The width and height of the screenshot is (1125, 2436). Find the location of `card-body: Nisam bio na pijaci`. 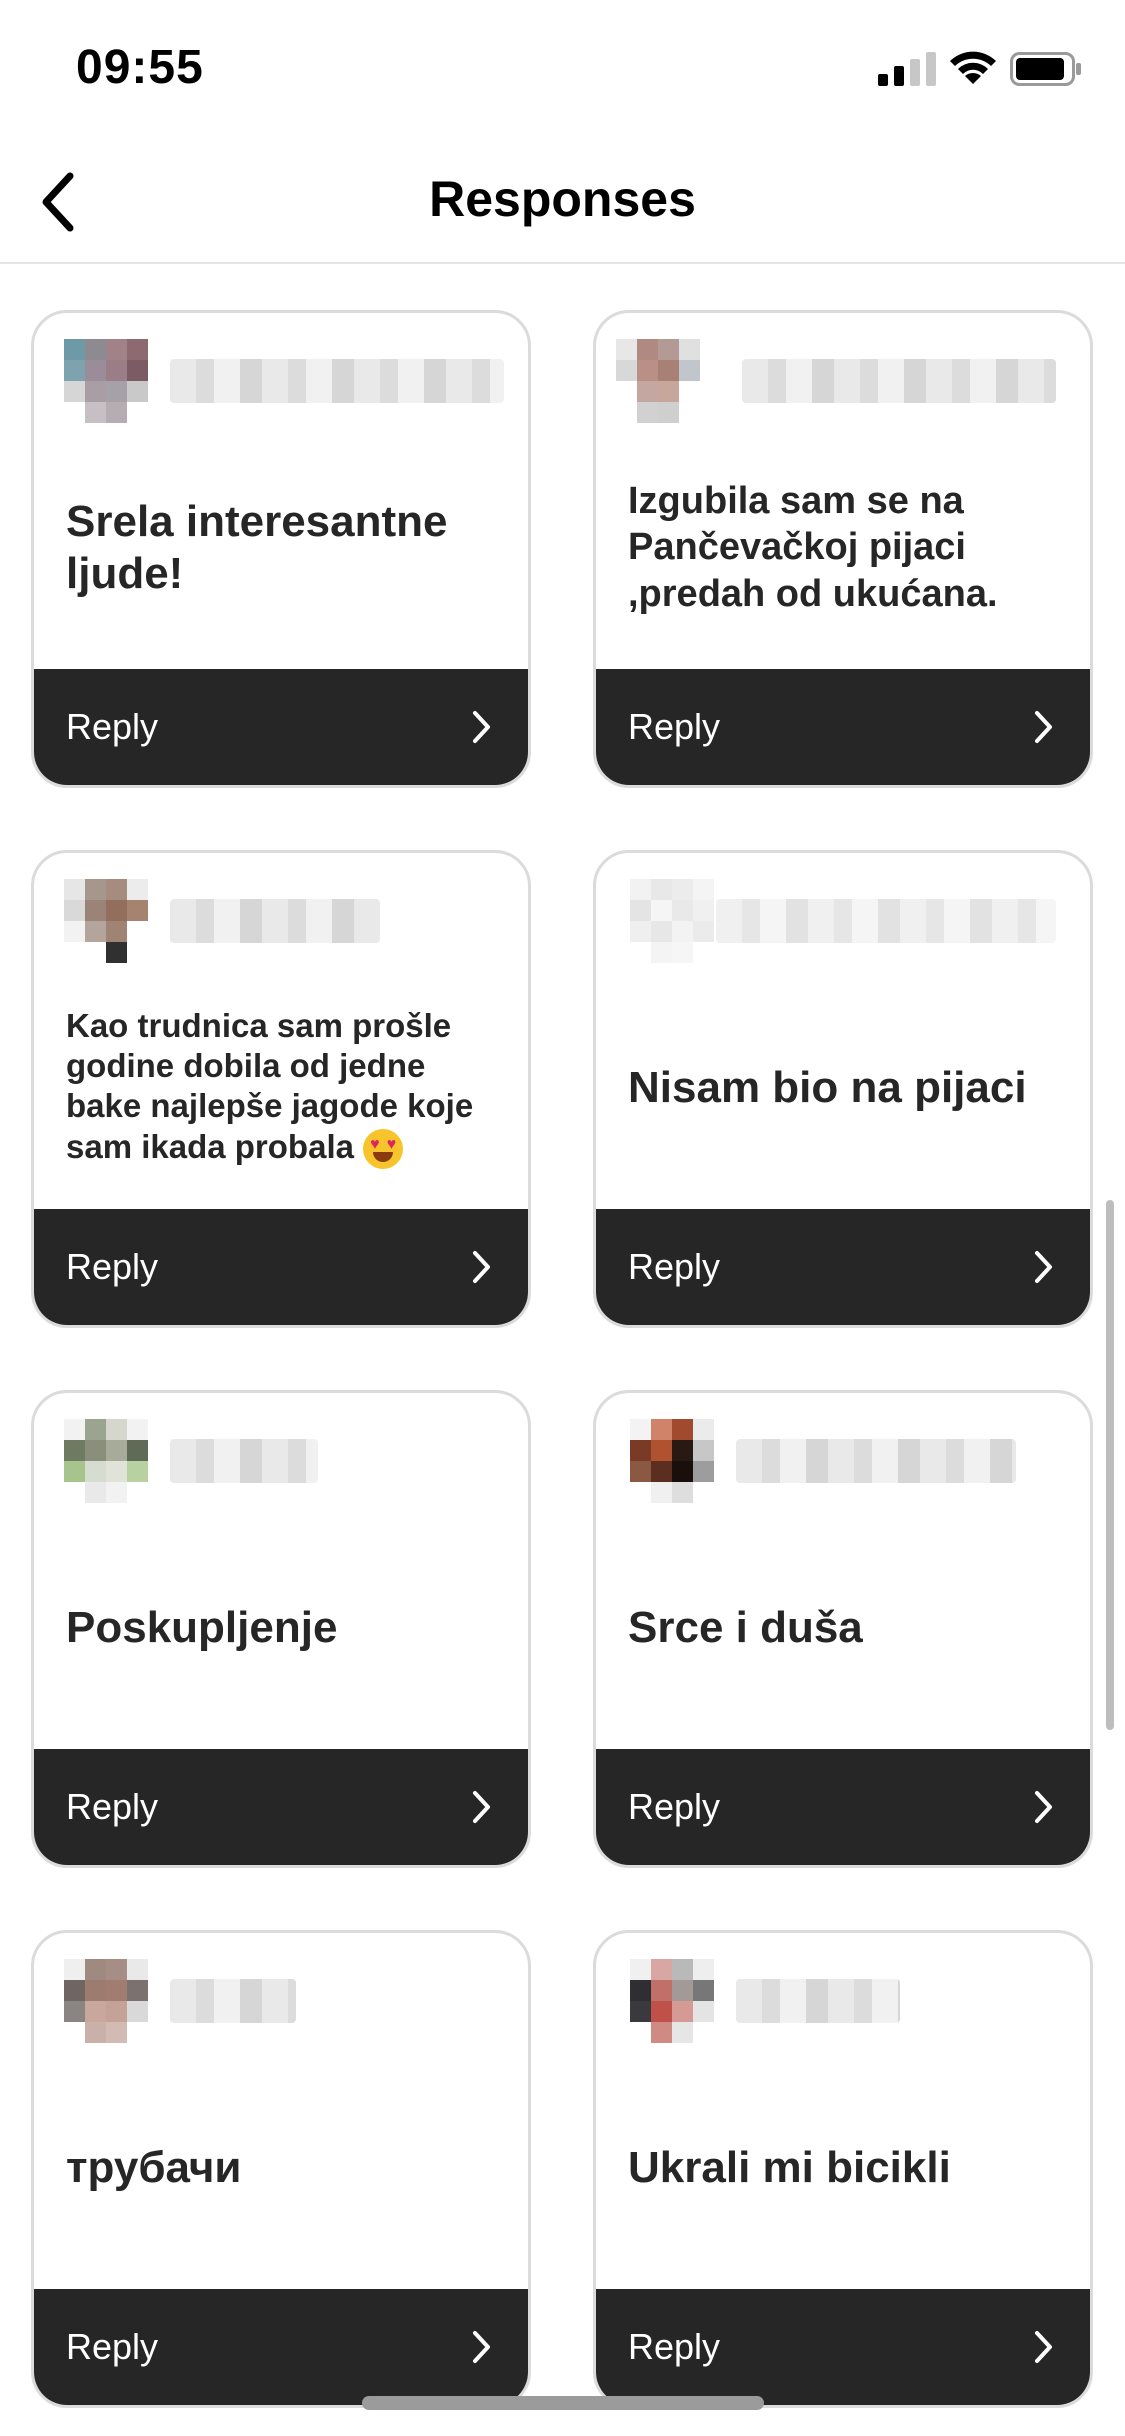

card-body: Nisam bio na pijaci is located at coordinates (843, 1087).